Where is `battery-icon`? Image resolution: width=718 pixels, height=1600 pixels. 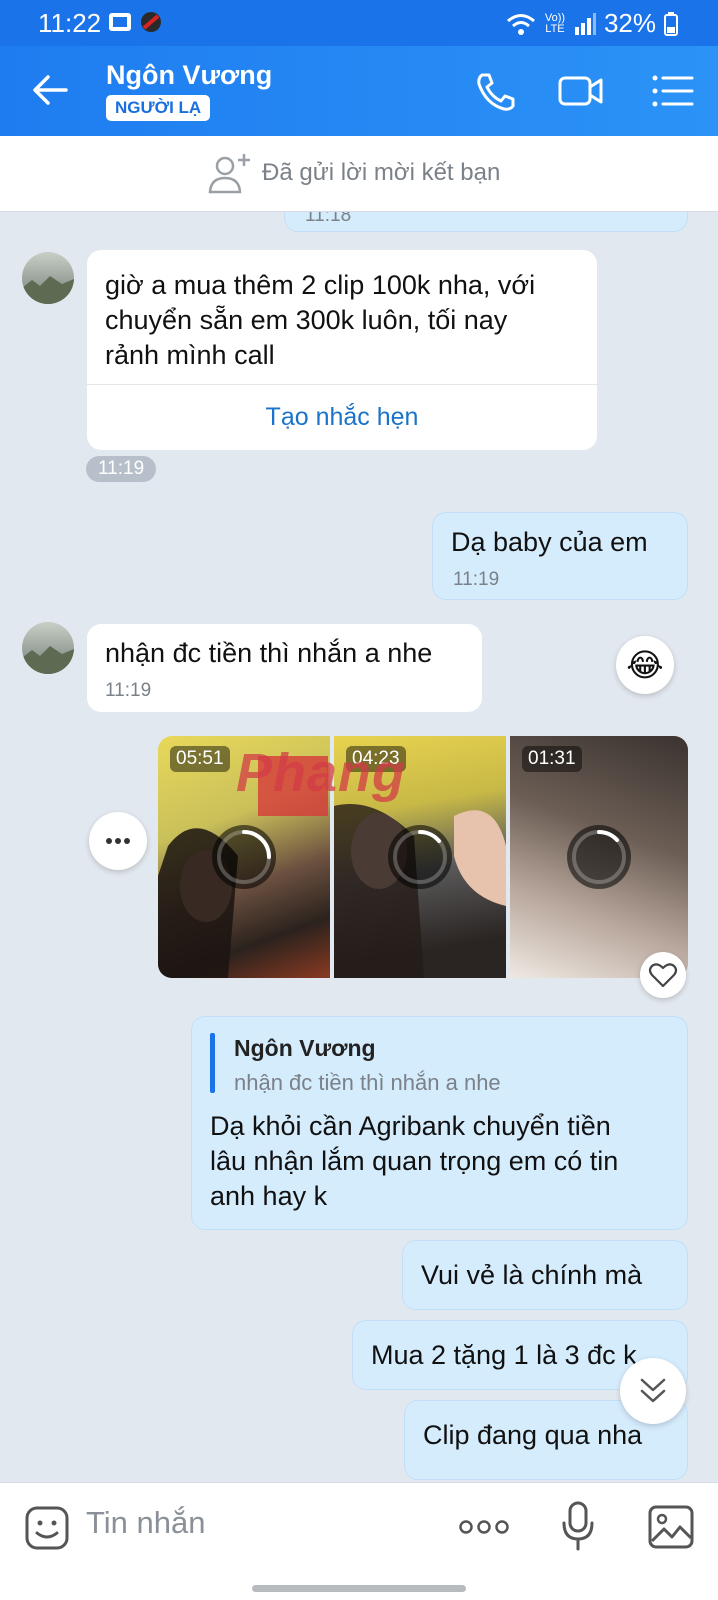 battery-icon is located at coordinates (671, 23).